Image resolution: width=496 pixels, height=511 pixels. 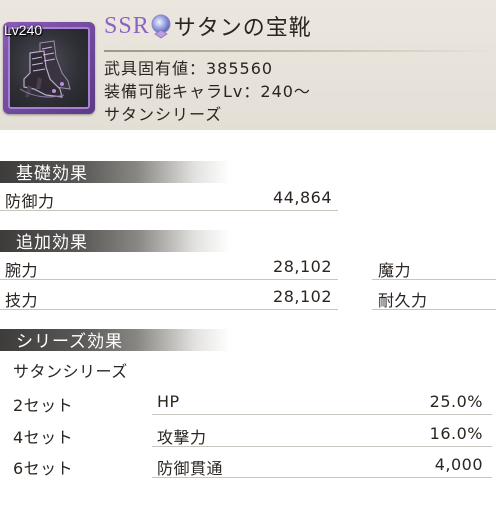 I want to click on set-count: 4セット, so click(x=43, y=437).